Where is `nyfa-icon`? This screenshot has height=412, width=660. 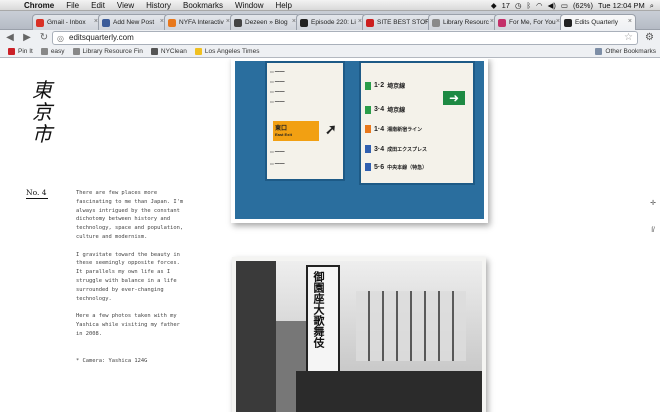 nyfa-icon is located at coordinates (172, 23).